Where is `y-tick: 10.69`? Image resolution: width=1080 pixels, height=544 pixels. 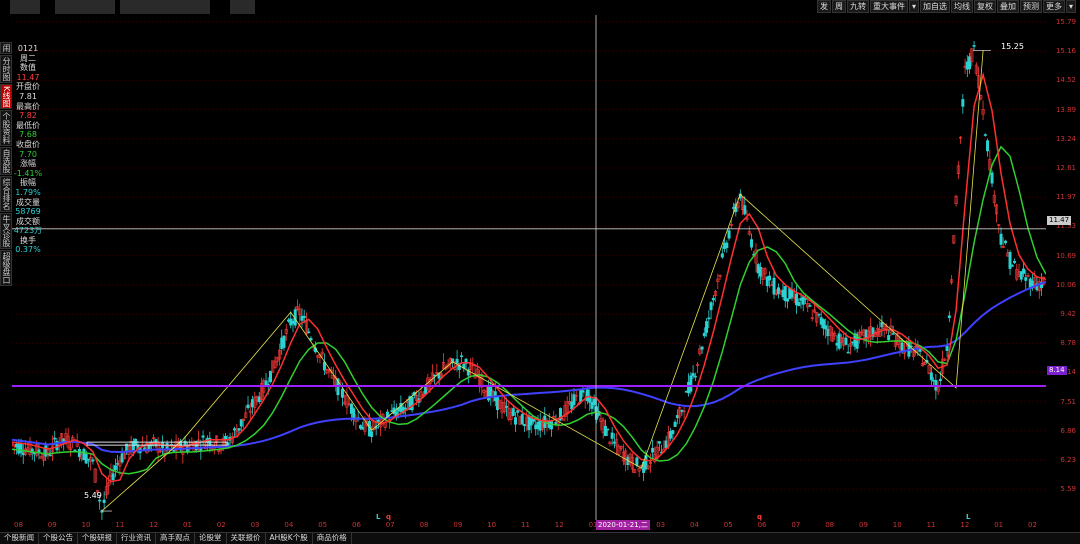
y-tick: 10.69 is located at coordinates (1065, 255).